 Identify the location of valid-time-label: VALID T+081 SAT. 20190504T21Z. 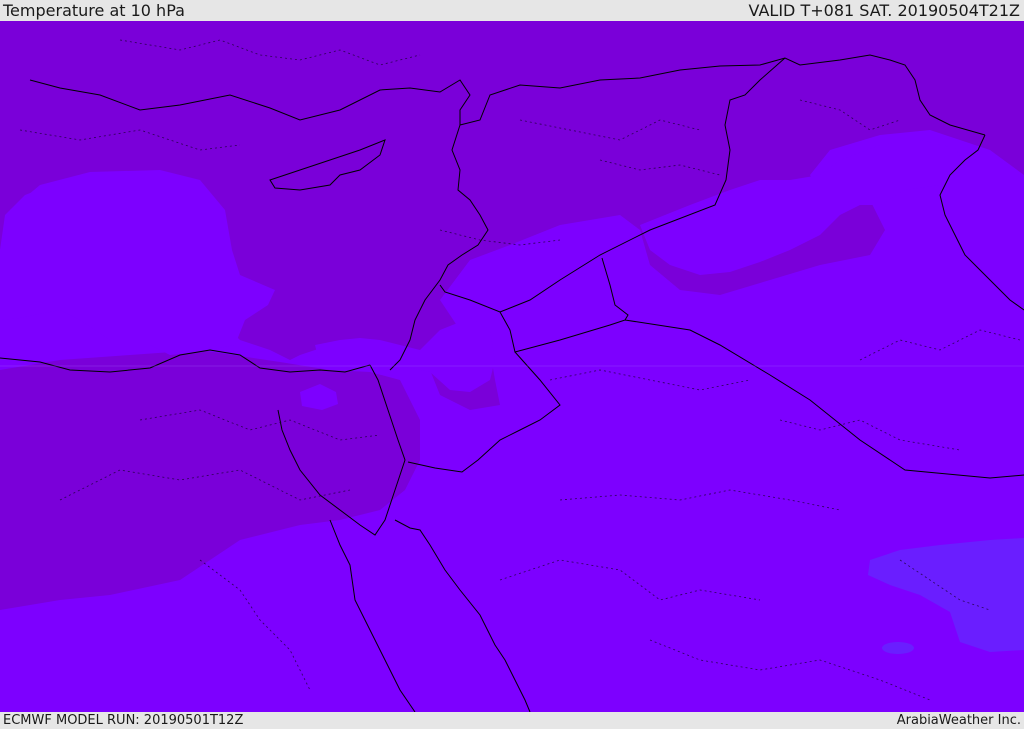
(884, 10).